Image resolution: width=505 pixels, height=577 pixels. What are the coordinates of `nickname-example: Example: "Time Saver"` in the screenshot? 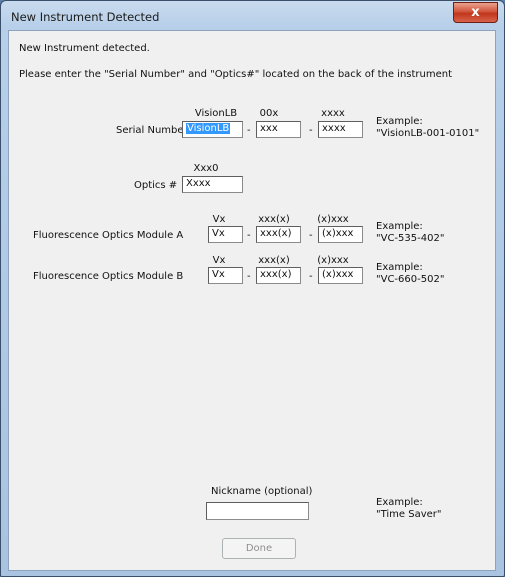 It's located at (409, 509).